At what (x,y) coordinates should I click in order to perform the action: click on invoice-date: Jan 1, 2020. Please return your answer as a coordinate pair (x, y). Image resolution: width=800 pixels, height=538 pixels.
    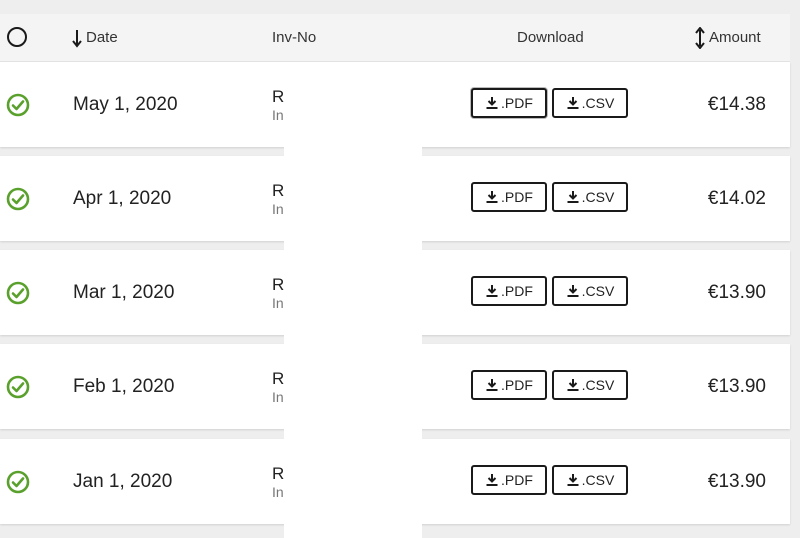
    Looking at the image, I should click on (123, 481).